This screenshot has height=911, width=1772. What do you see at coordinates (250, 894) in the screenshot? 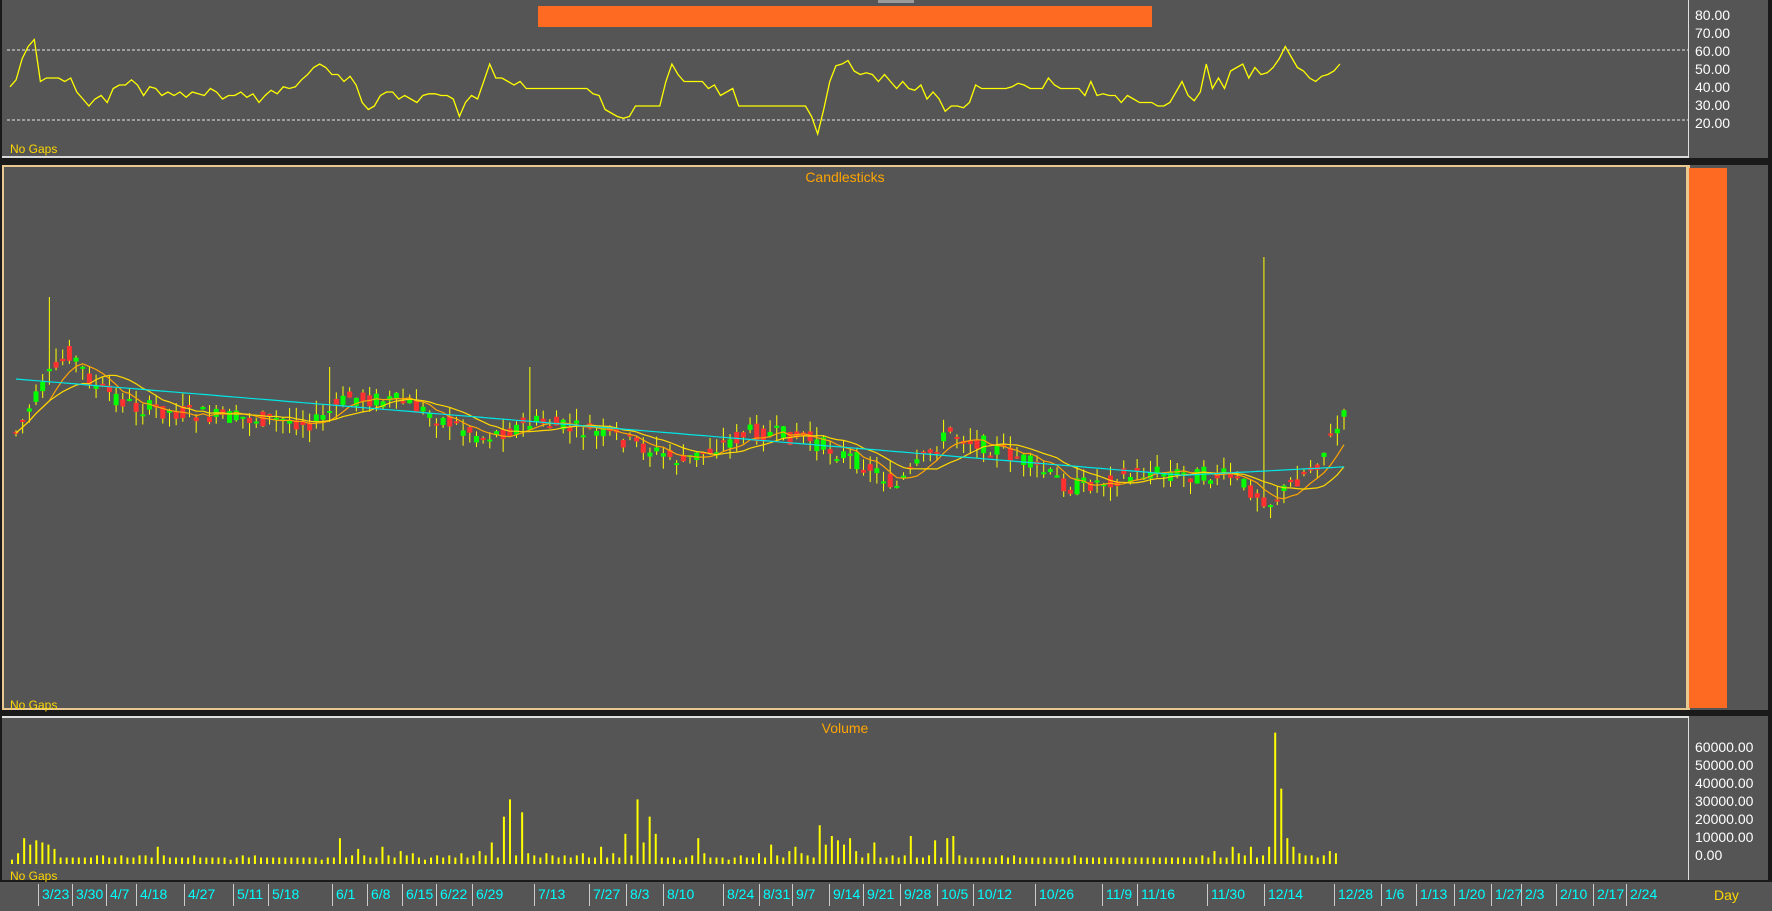
I see `date-label: 5/11` at bounding box center [250, 894].